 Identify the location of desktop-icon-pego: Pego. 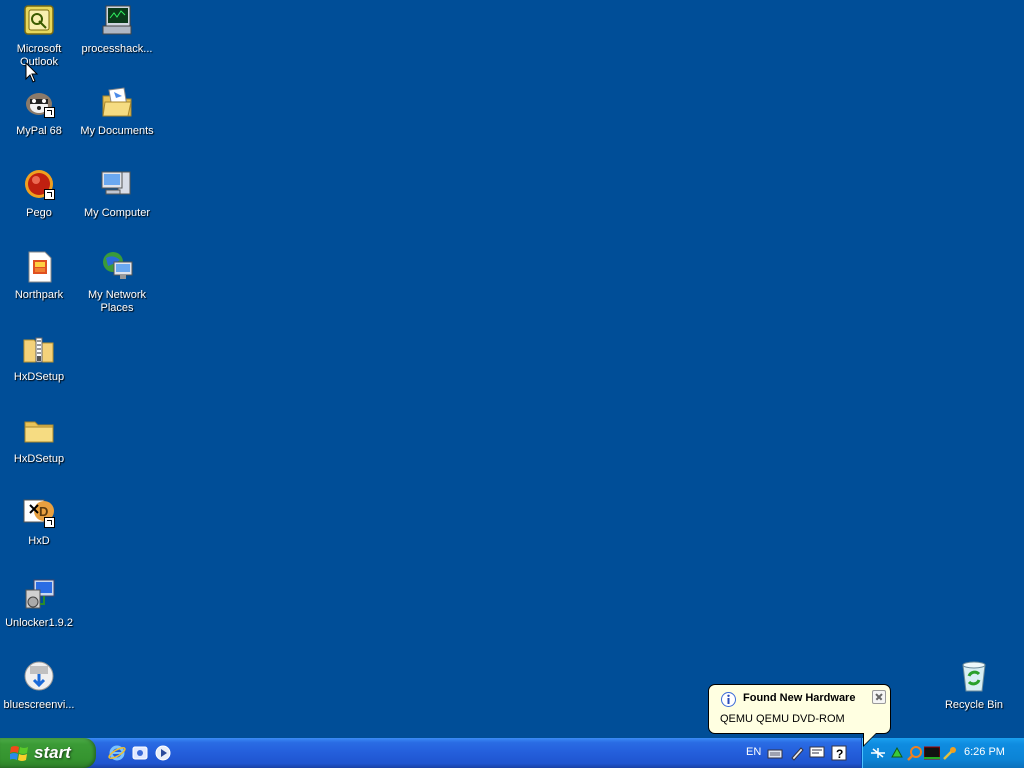
(39, 194).